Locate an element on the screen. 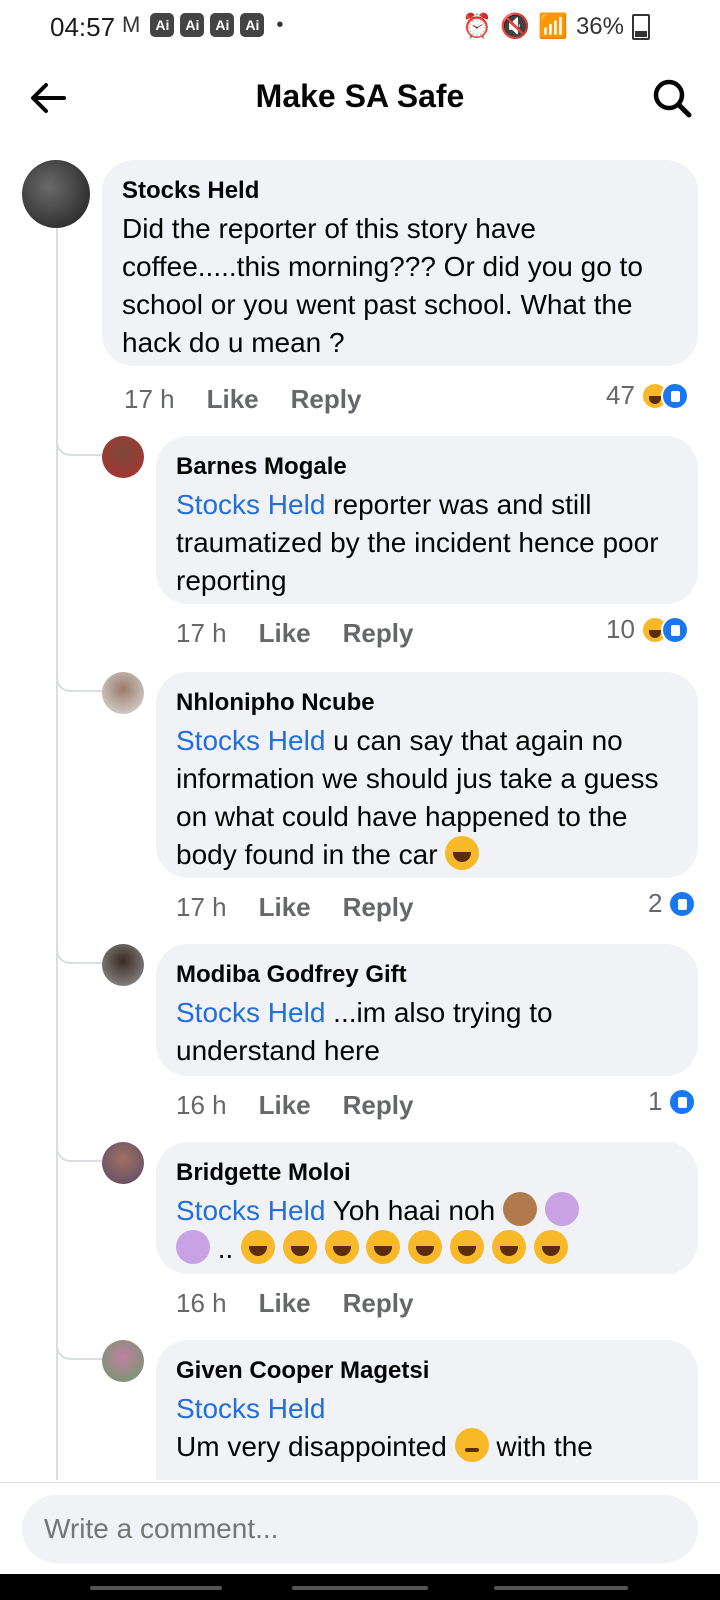  system-icons: ⏰ 🔇 📶 36% is located at coordinates (556, 26).